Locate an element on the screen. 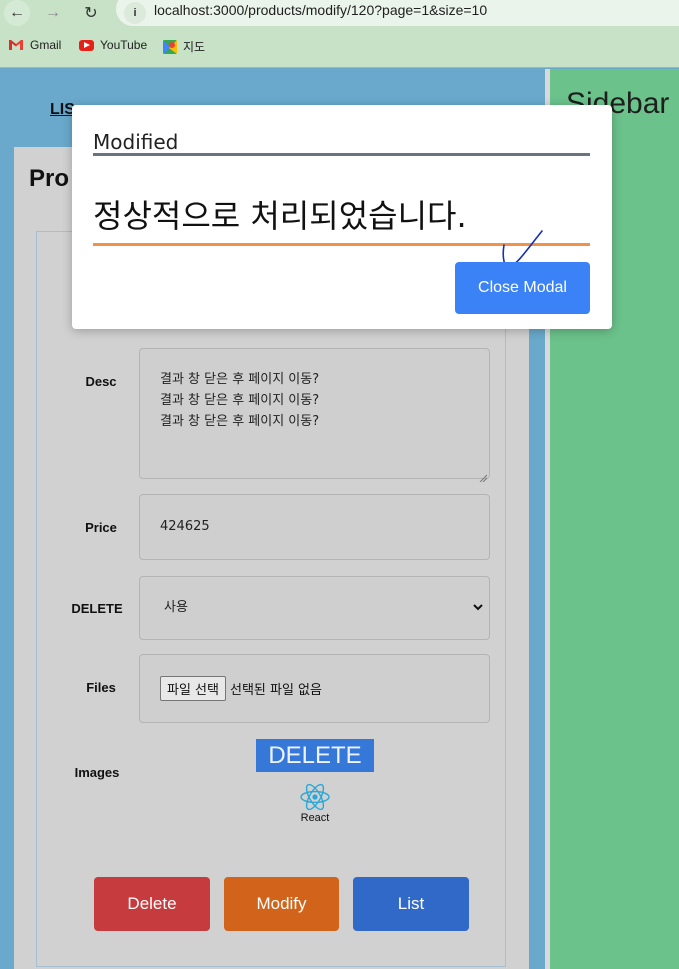 The width and height of the screenshot is (679, 969). maps-icon is located at coordinates (170, 46).